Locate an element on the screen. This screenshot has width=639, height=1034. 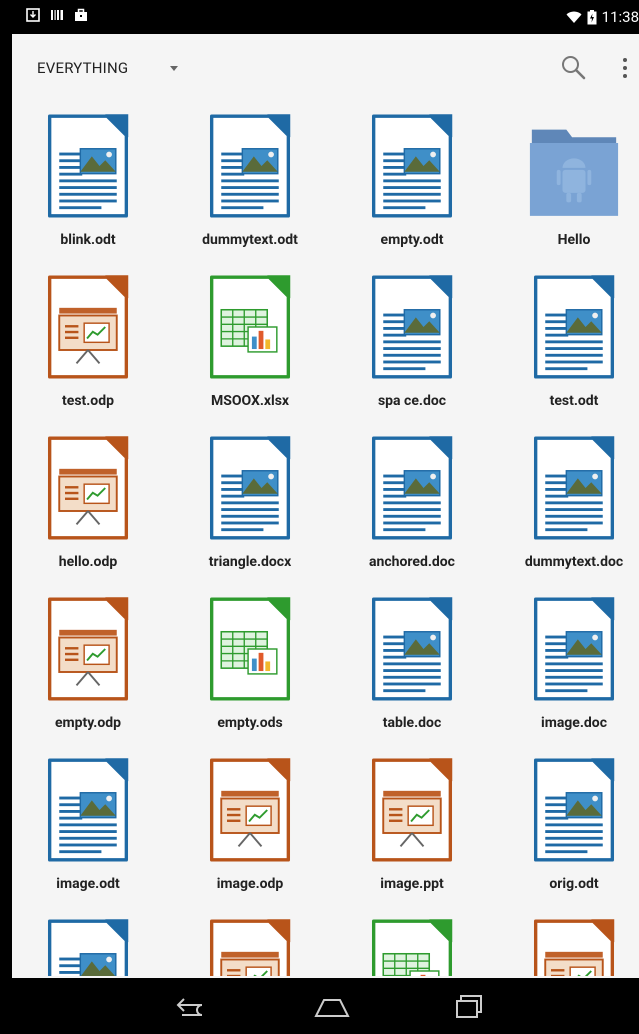
file-name: blink.odt is located at coordinates (88, 240).